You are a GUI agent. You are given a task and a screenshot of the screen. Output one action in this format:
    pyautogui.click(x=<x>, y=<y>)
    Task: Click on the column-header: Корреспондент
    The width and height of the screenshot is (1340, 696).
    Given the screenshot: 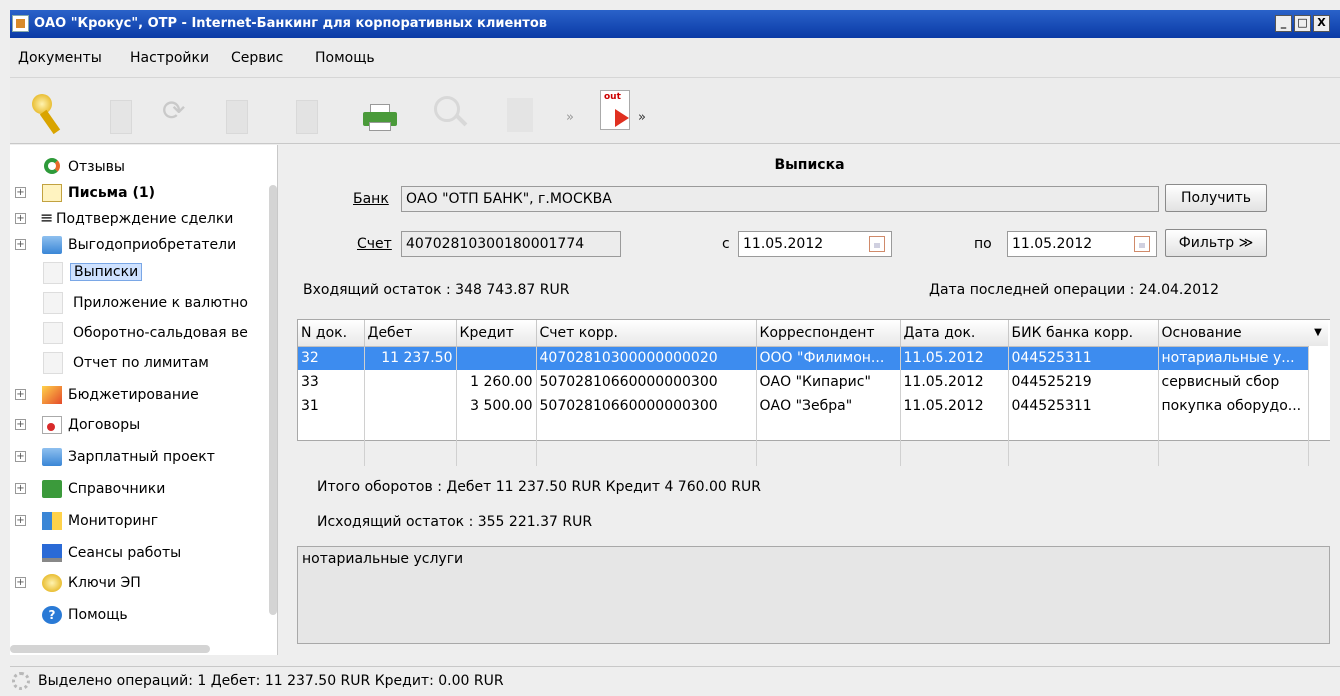 What is the action you would take?
    pyautogui.click(x=828, y=333)
    